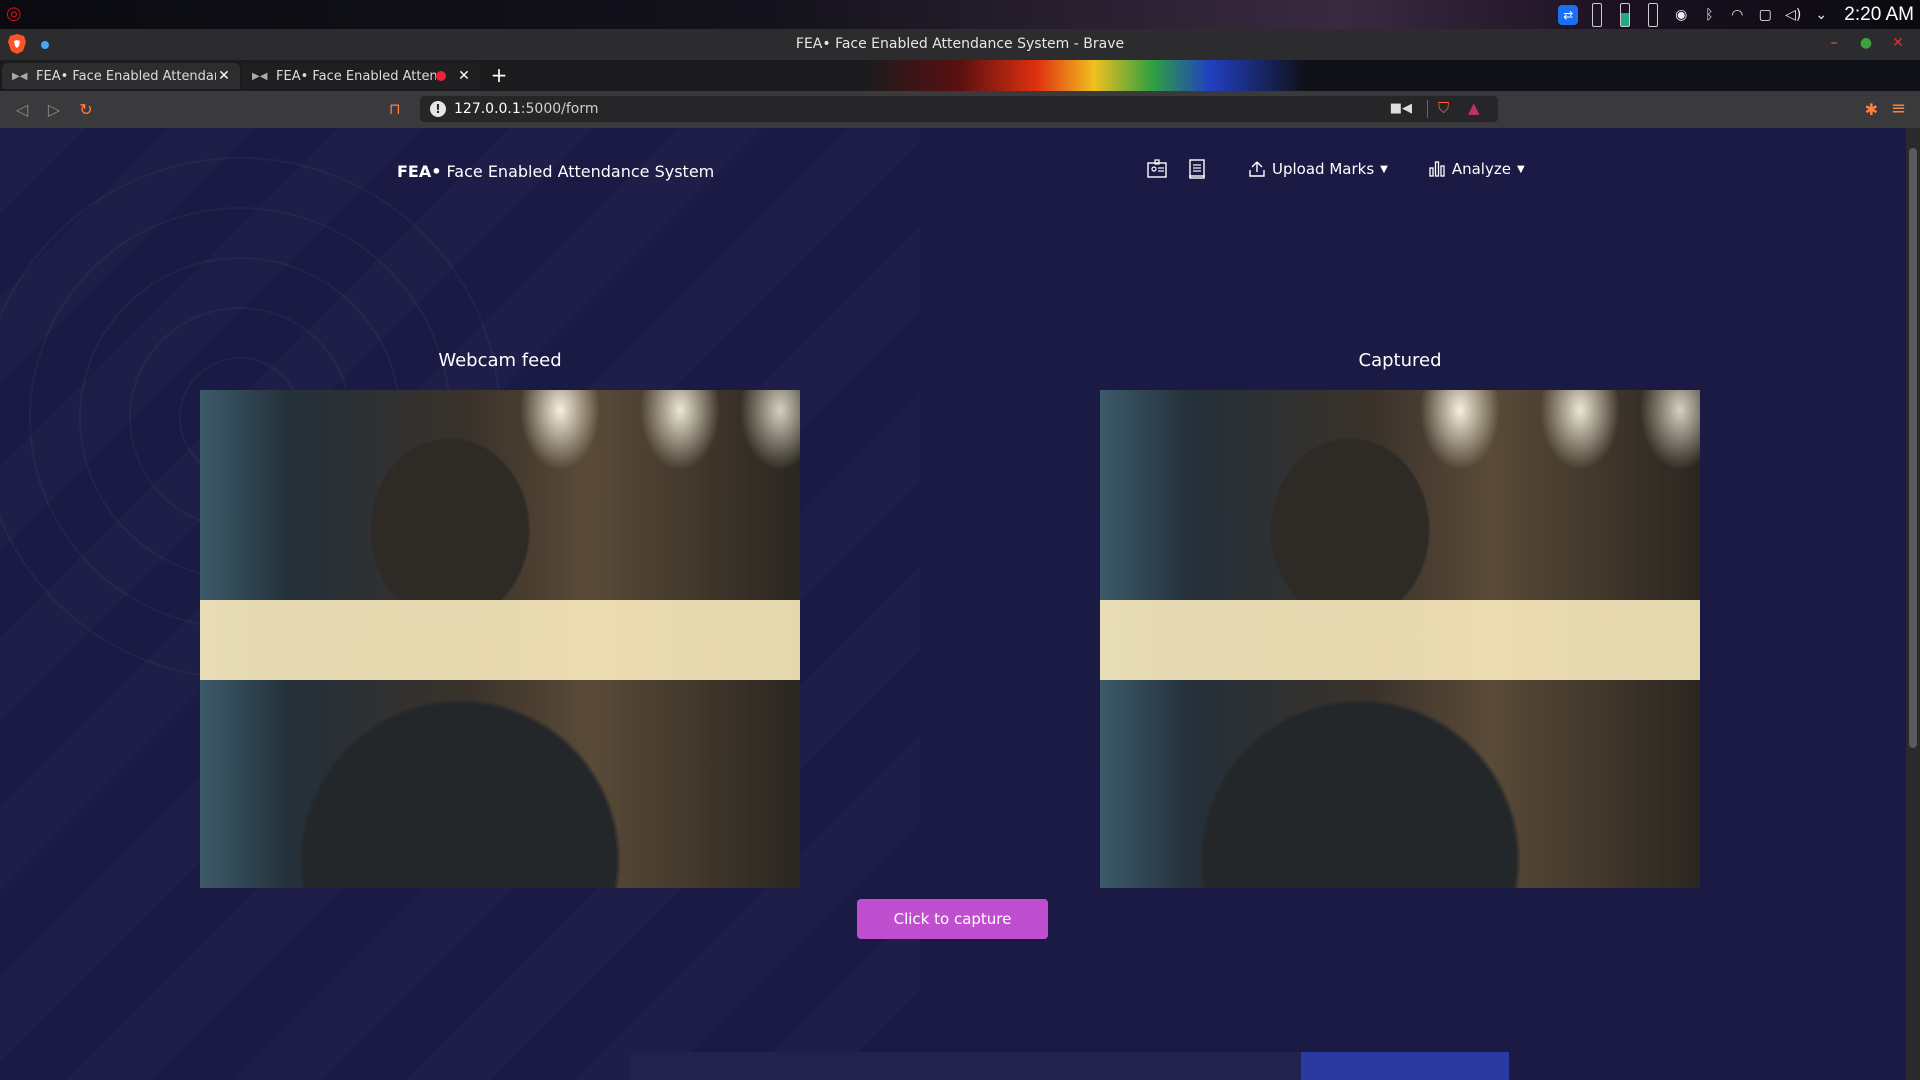 This screenshot has width=1920, height=1080. I want to click on bookmark-icon: ⊓, so click(398, 110).